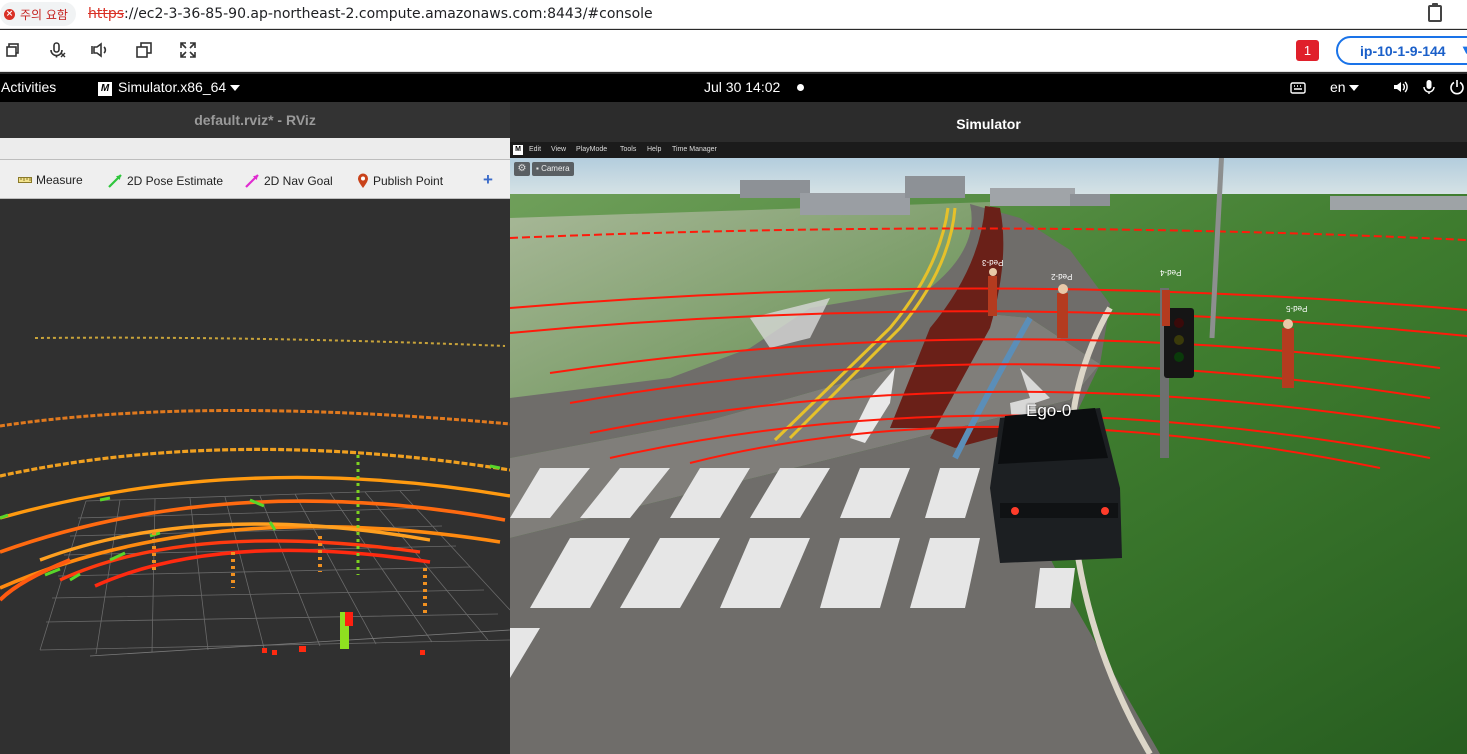  I want to click on notification-dot-icon, so click(800, 87).